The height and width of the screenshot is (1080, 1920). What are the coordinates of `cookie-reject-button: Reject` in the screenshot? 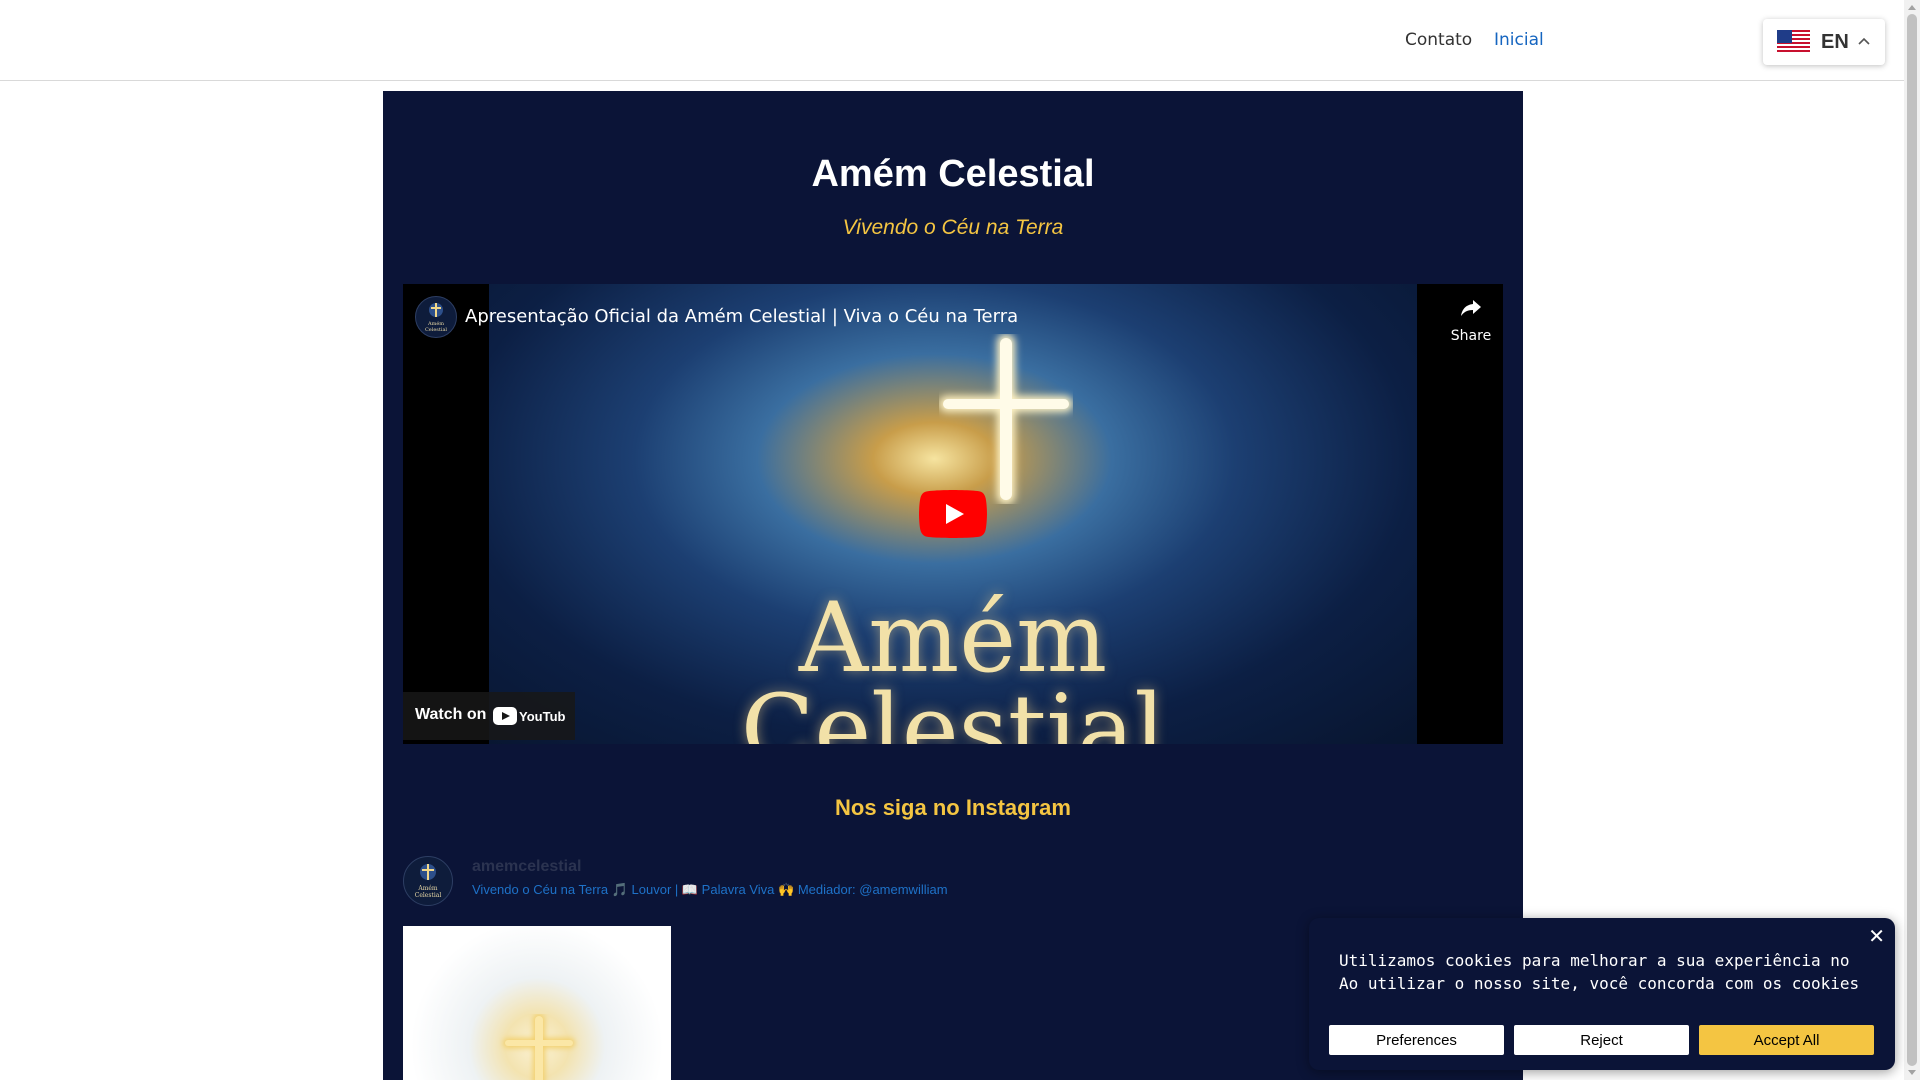 It's located at (1601, 1040).